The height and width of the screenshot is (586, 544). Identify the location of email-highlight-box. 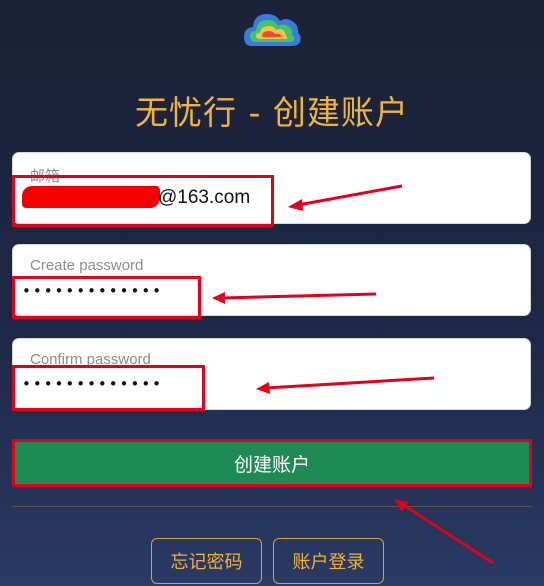
(143, 201).